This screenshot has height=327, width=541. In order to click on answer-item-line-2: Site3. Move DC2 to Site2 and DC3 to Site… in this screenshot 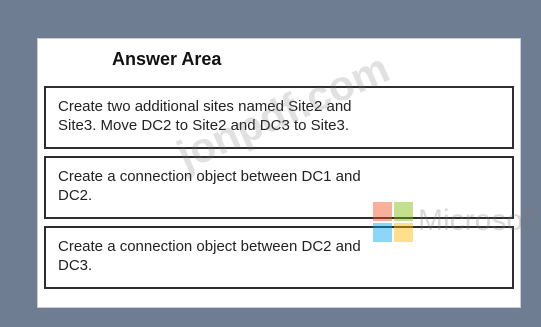, I will do `click(203, 125)`.